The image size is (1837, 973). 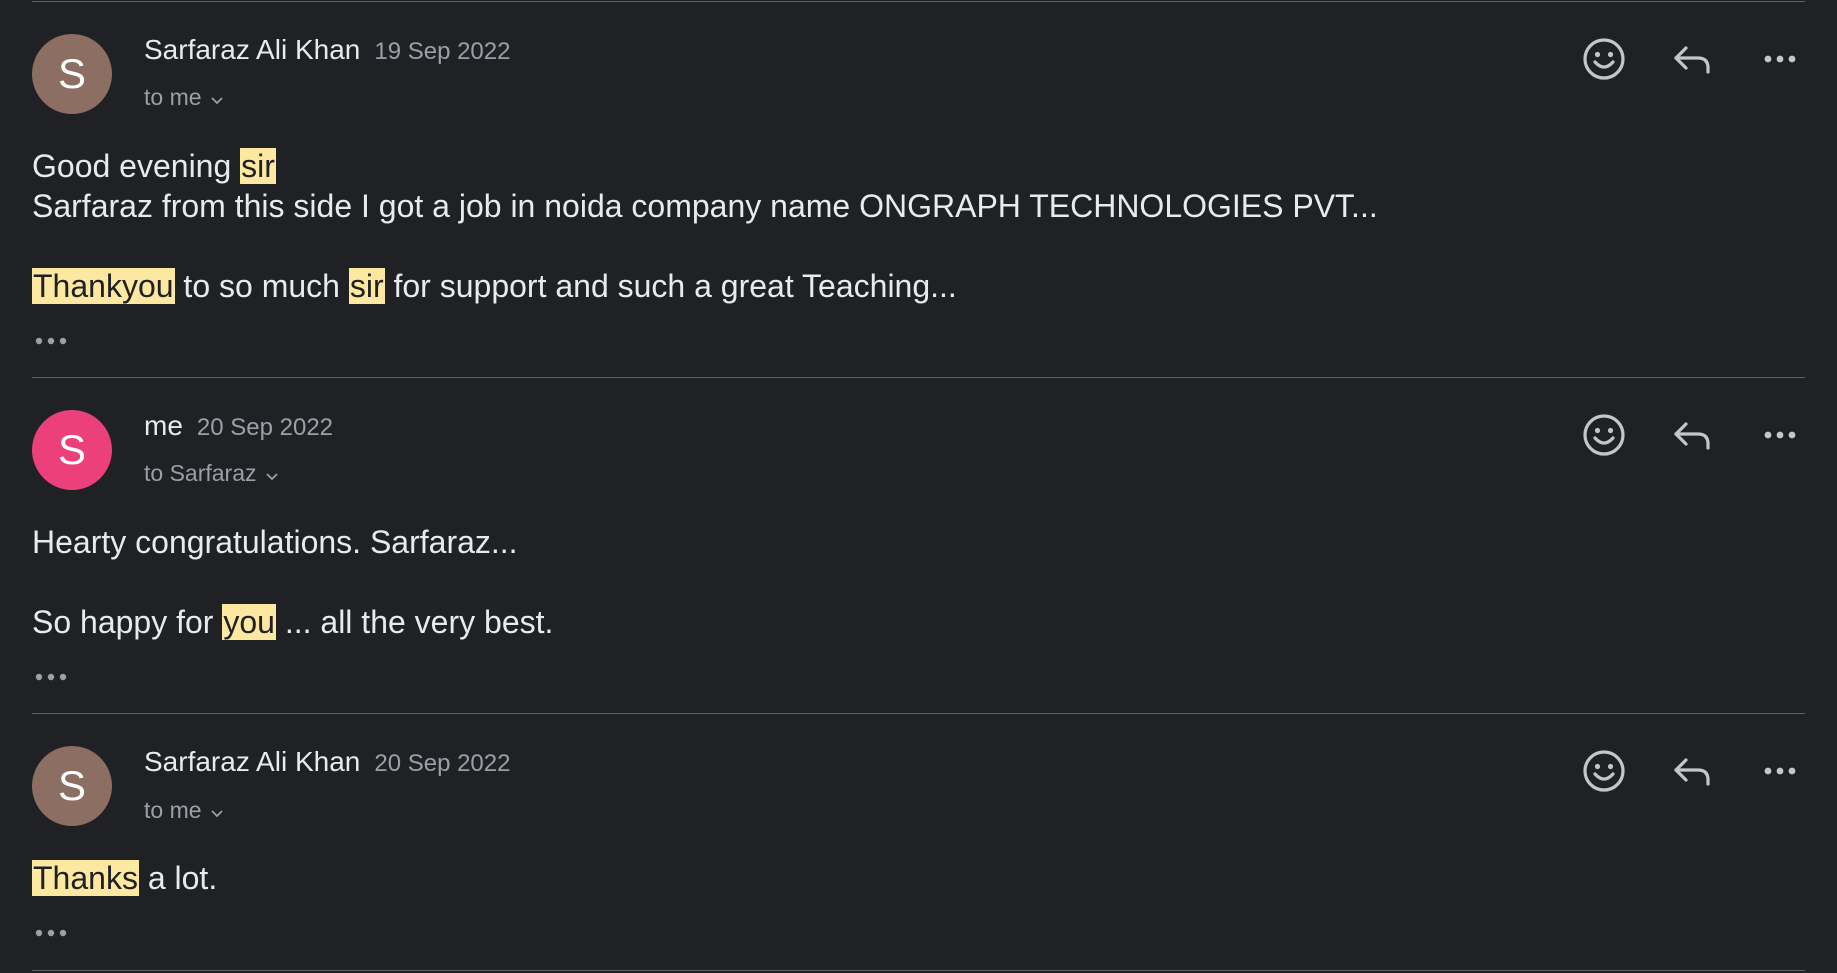 I want to click on sender-name: me, so click(x=163, y=425).